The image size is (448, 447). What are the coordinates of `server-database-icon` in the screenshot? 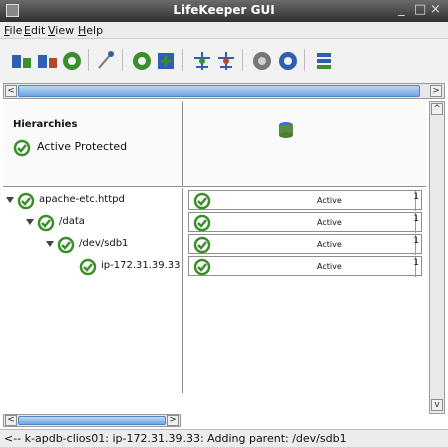 It's located at (286, 130).